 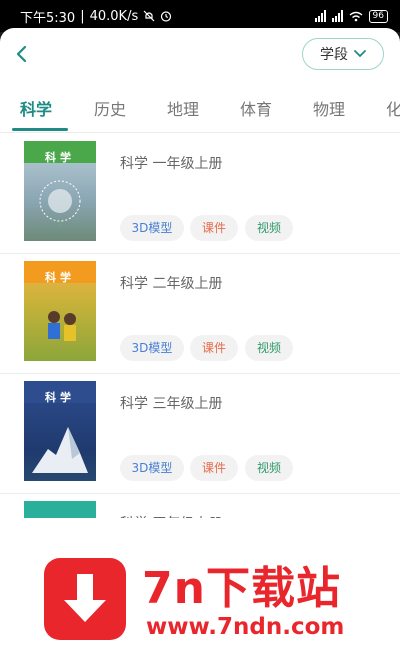 I want to click on chevron-down-icon, so click(x=360, y=53).